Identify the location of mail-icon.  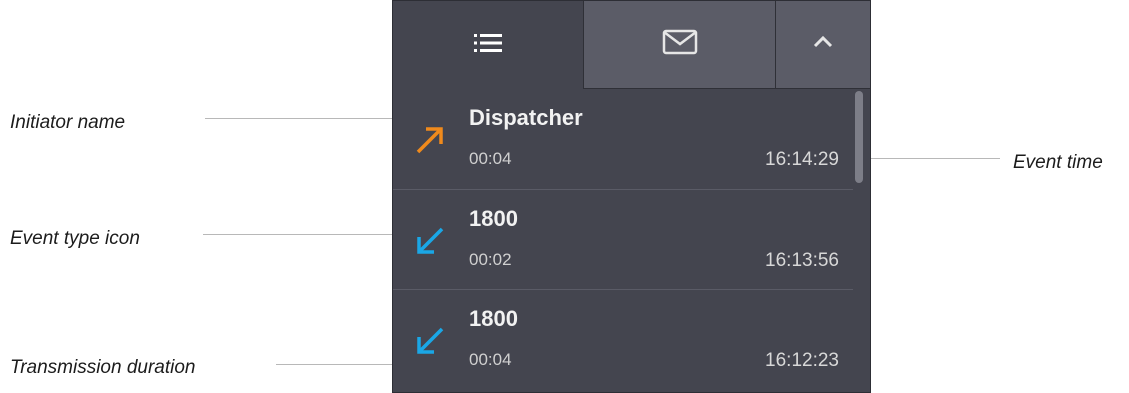
(680, 44).